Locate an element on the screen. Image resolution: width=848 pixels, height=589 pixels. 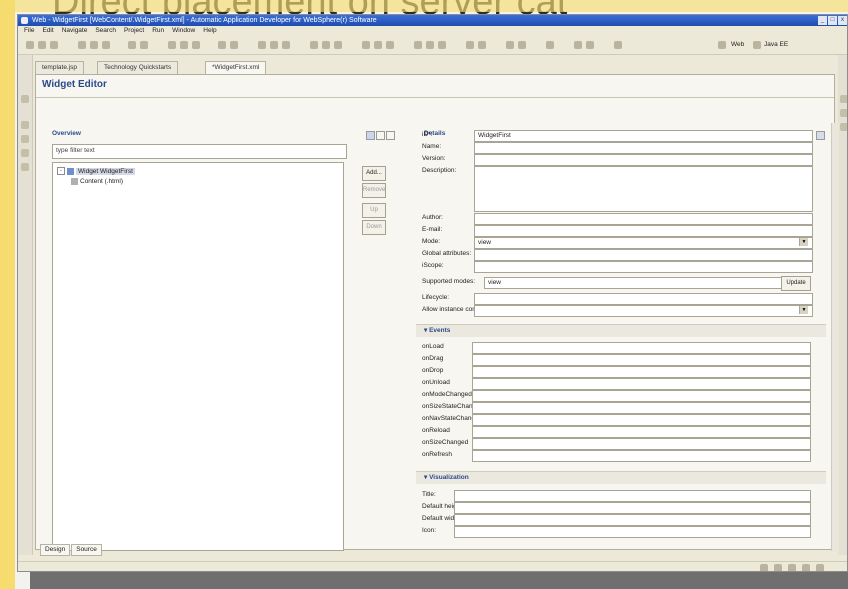
refresh-icon is located at coordinates (618, 45).